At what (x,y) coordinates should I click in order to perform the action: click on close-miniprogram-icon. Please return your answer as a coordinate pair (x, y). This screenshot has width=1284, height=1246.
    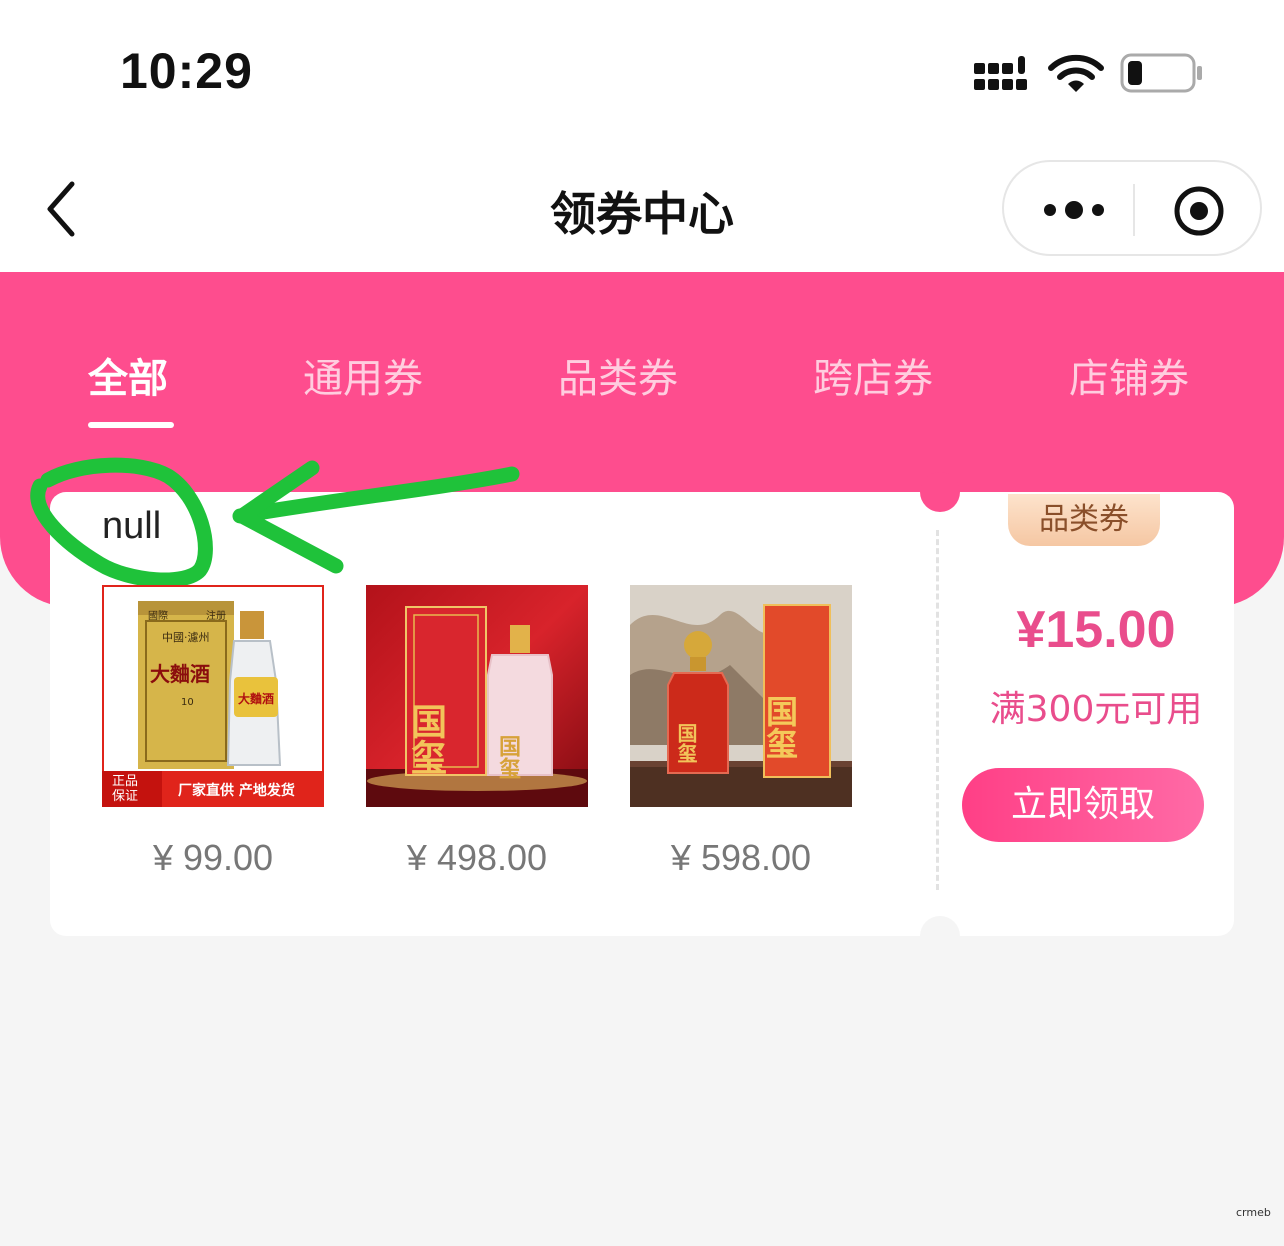
    Looking at the image, I should click on (1199, 211).